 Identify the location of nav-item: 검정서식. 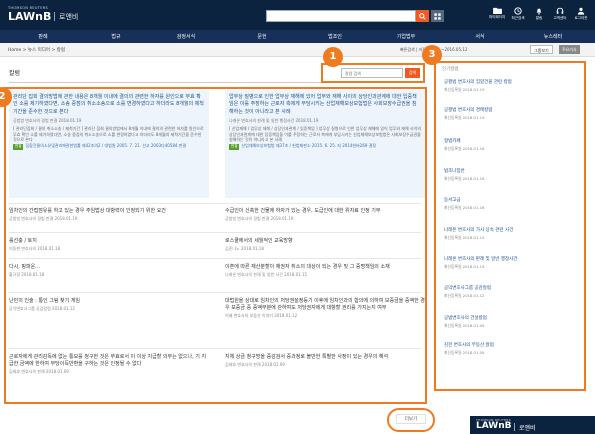
(186, 36).